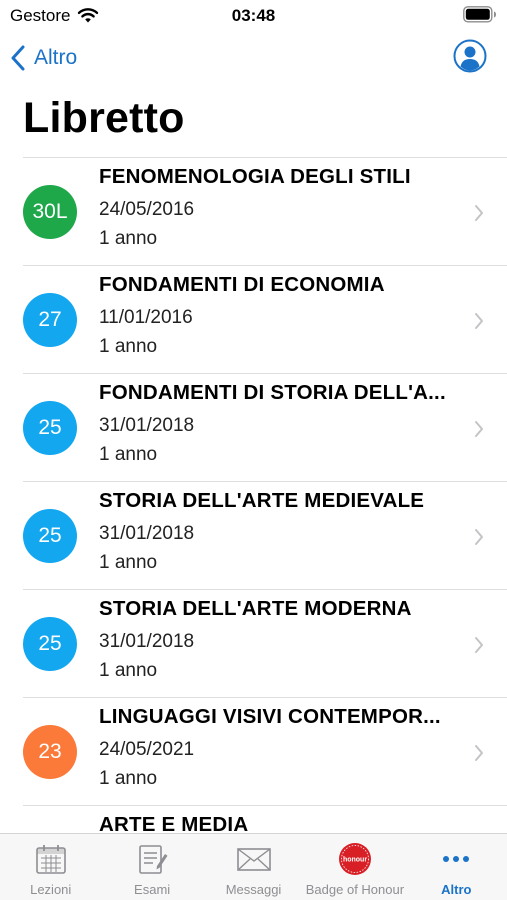 Image resolution: width=507 pixels, height=900 pixels. I want to click on exam-date: 24/05/2016, so click(147, 209).